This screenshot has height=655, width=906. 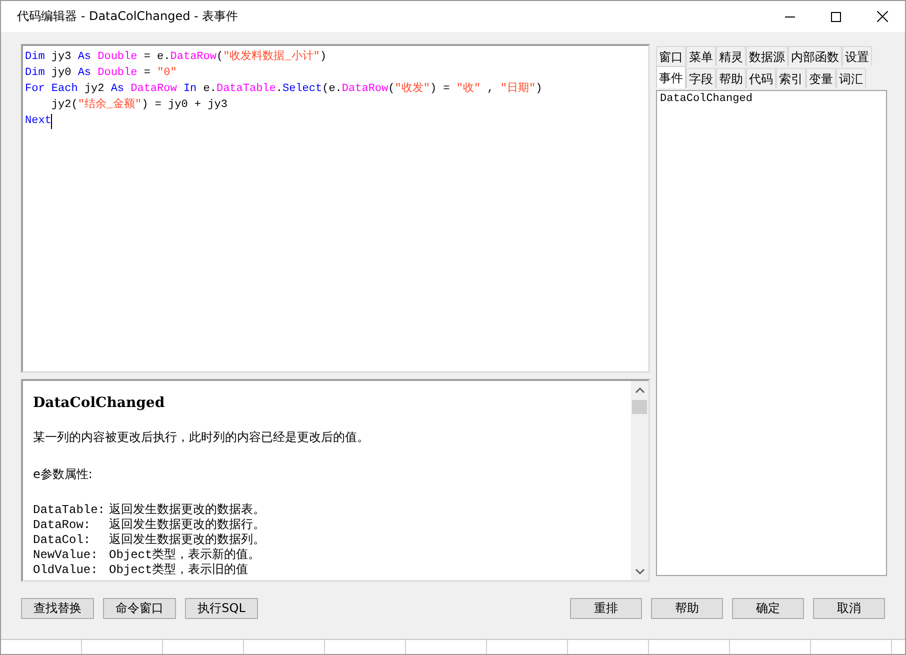 I want to click on tab: 词汇, so click(x=851, y=78).